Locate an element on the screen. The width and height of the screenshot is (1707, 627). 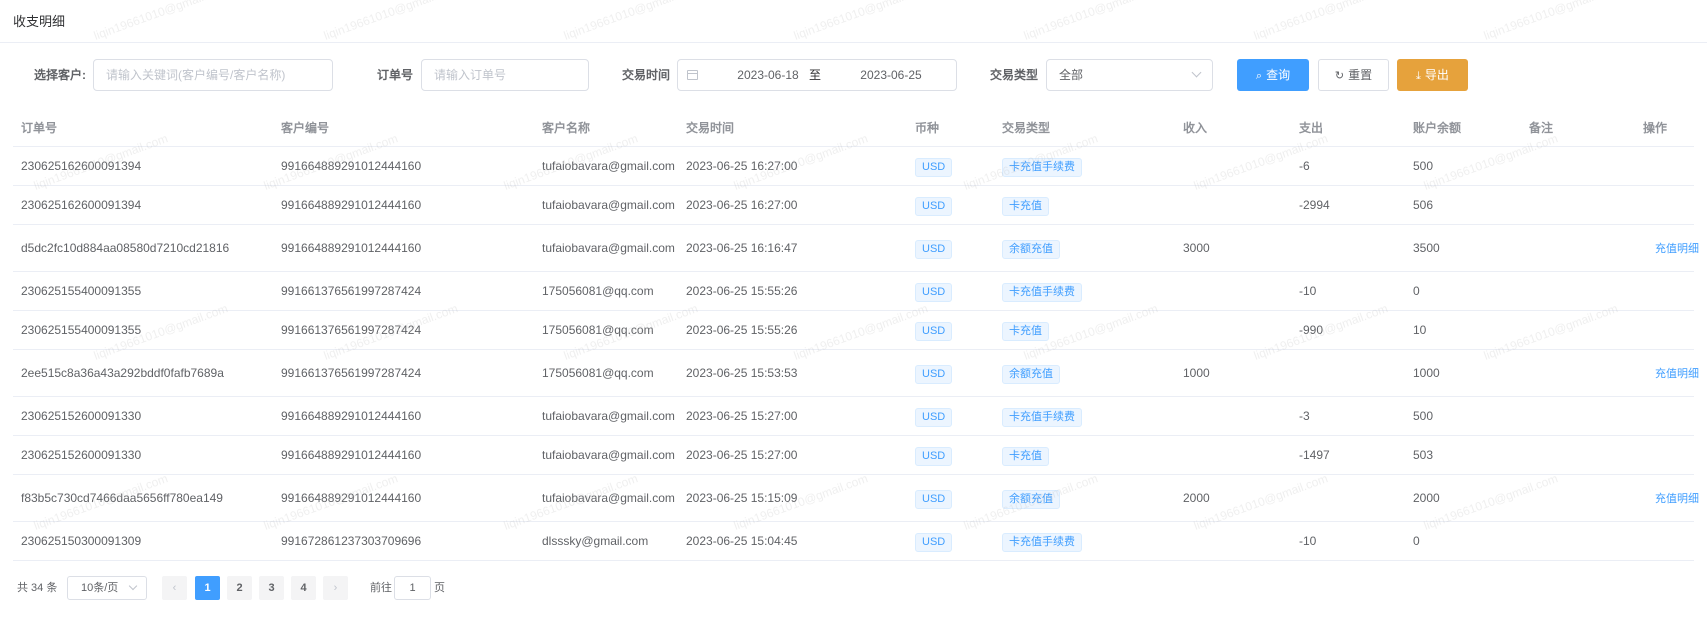
trade-type-tag: 卡充值 is located at coordinates (1025, 331).